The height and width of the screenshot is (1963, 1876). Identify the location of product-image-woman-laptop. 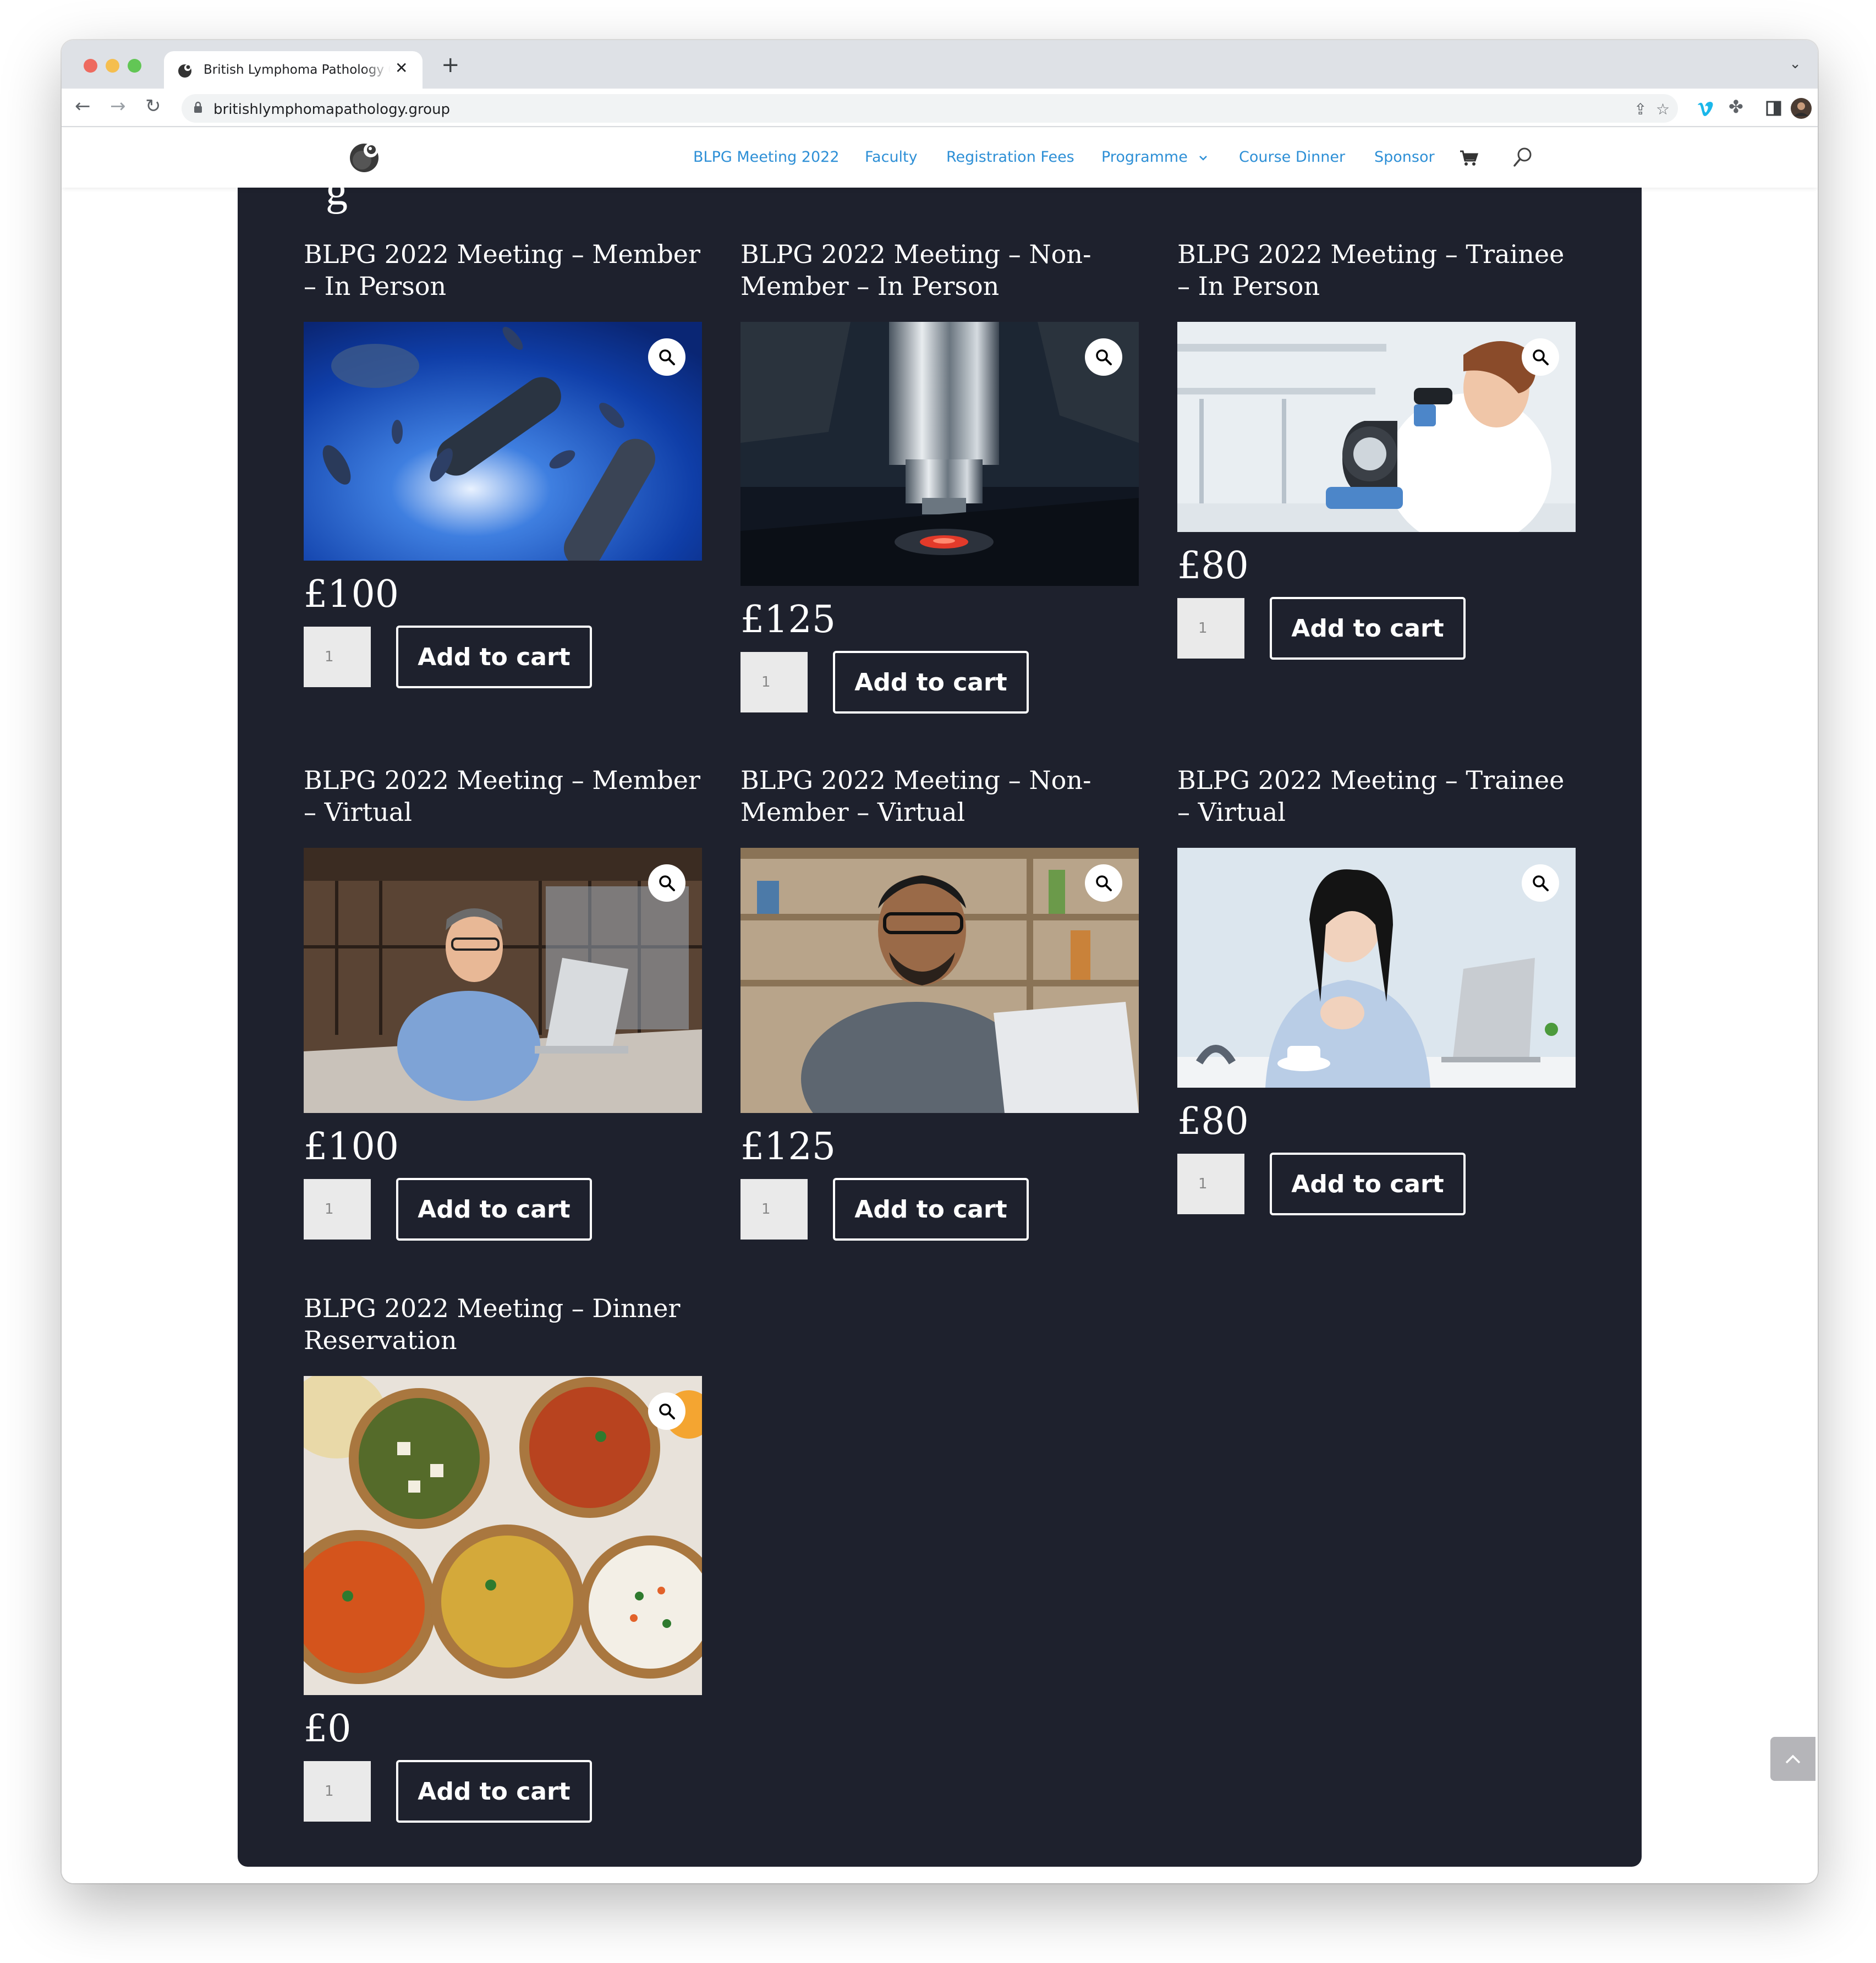
(1376, 968).